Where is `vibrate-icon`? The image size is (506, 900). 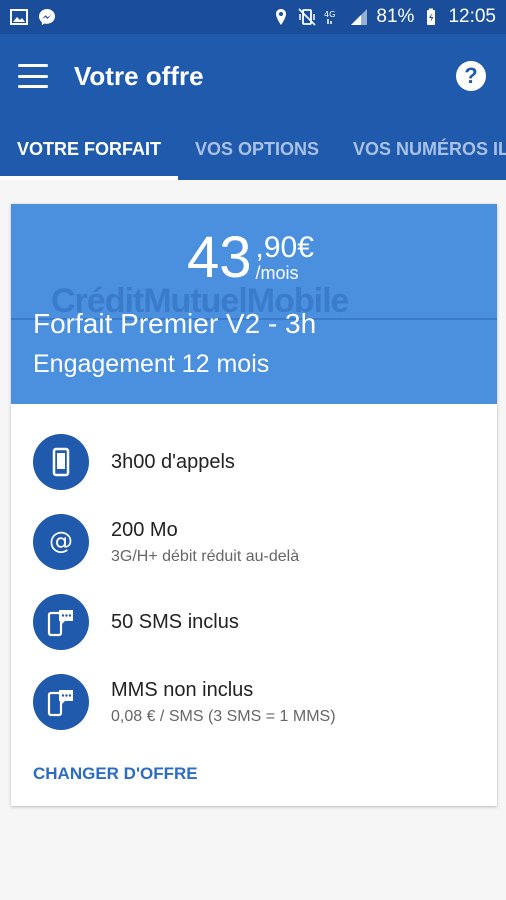
vibrate-icon is located at coordinates (307, 17).